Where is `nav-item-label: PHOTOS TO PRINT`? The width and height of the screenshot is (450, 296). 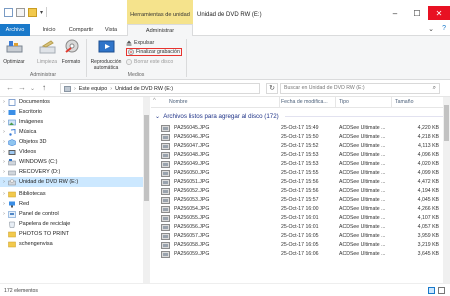 nav-item-label: PHOTOS TO PRINT is located at coordinates (44, 234).